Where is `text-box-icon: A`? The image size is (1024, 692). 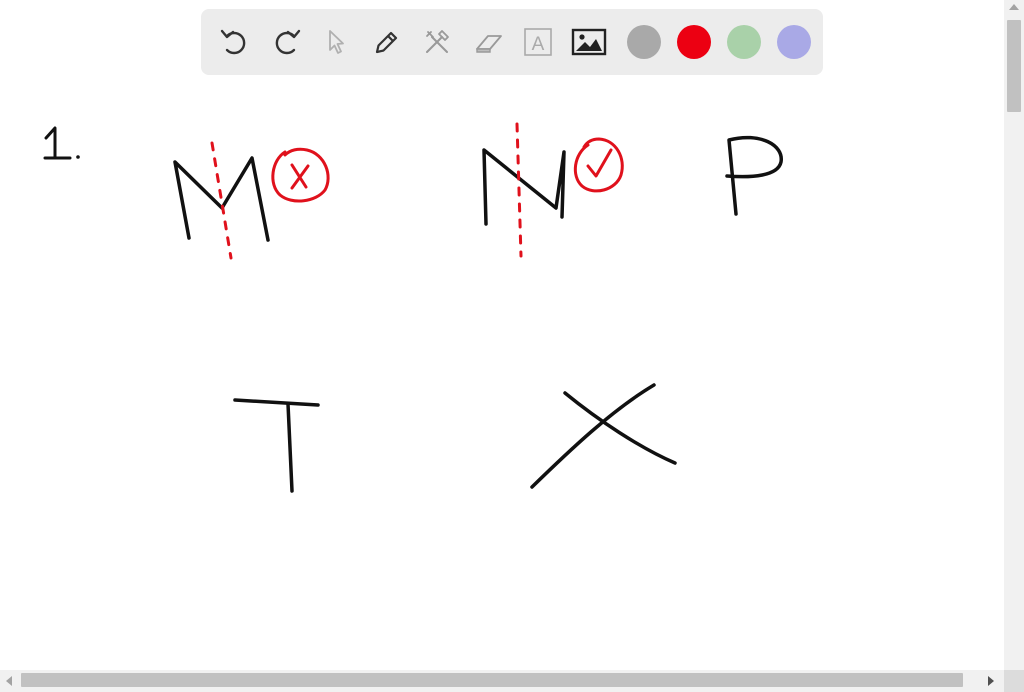 text-box-icon: A is located at coordinates (538, 42).